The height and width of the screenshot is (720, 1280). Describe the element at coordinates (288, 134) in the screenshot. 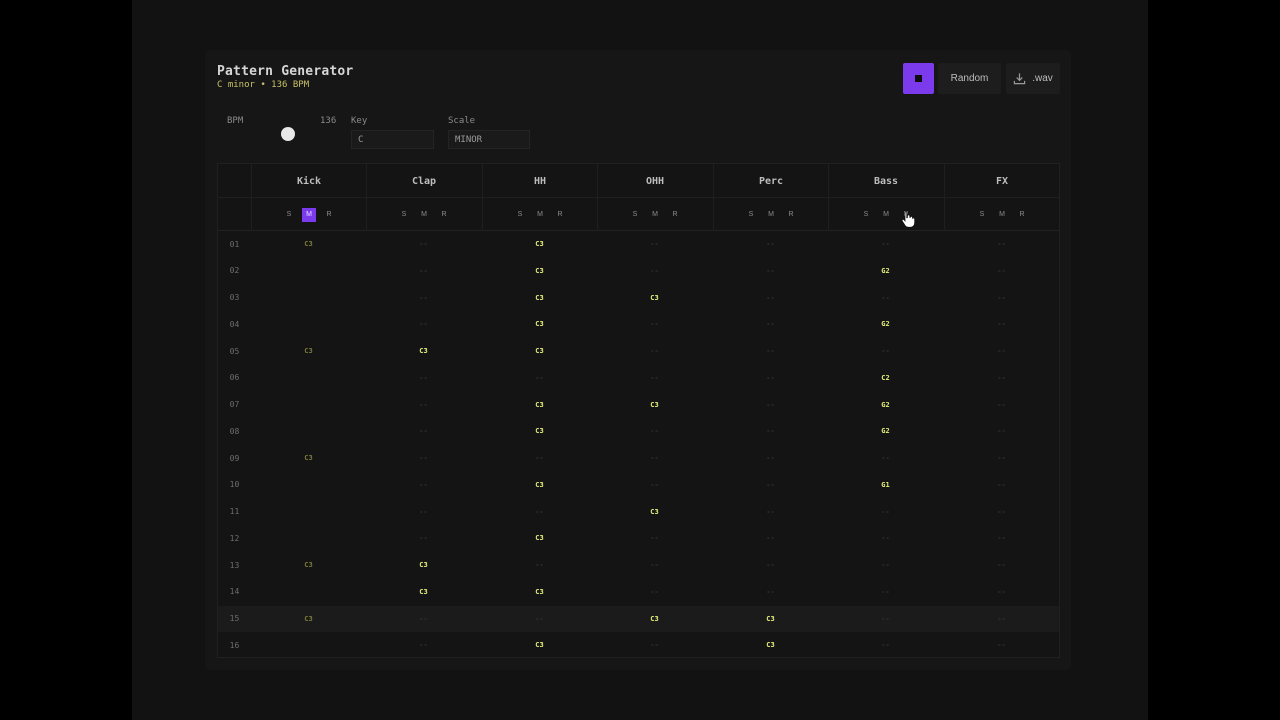

I see `bpm-slider` at that location.